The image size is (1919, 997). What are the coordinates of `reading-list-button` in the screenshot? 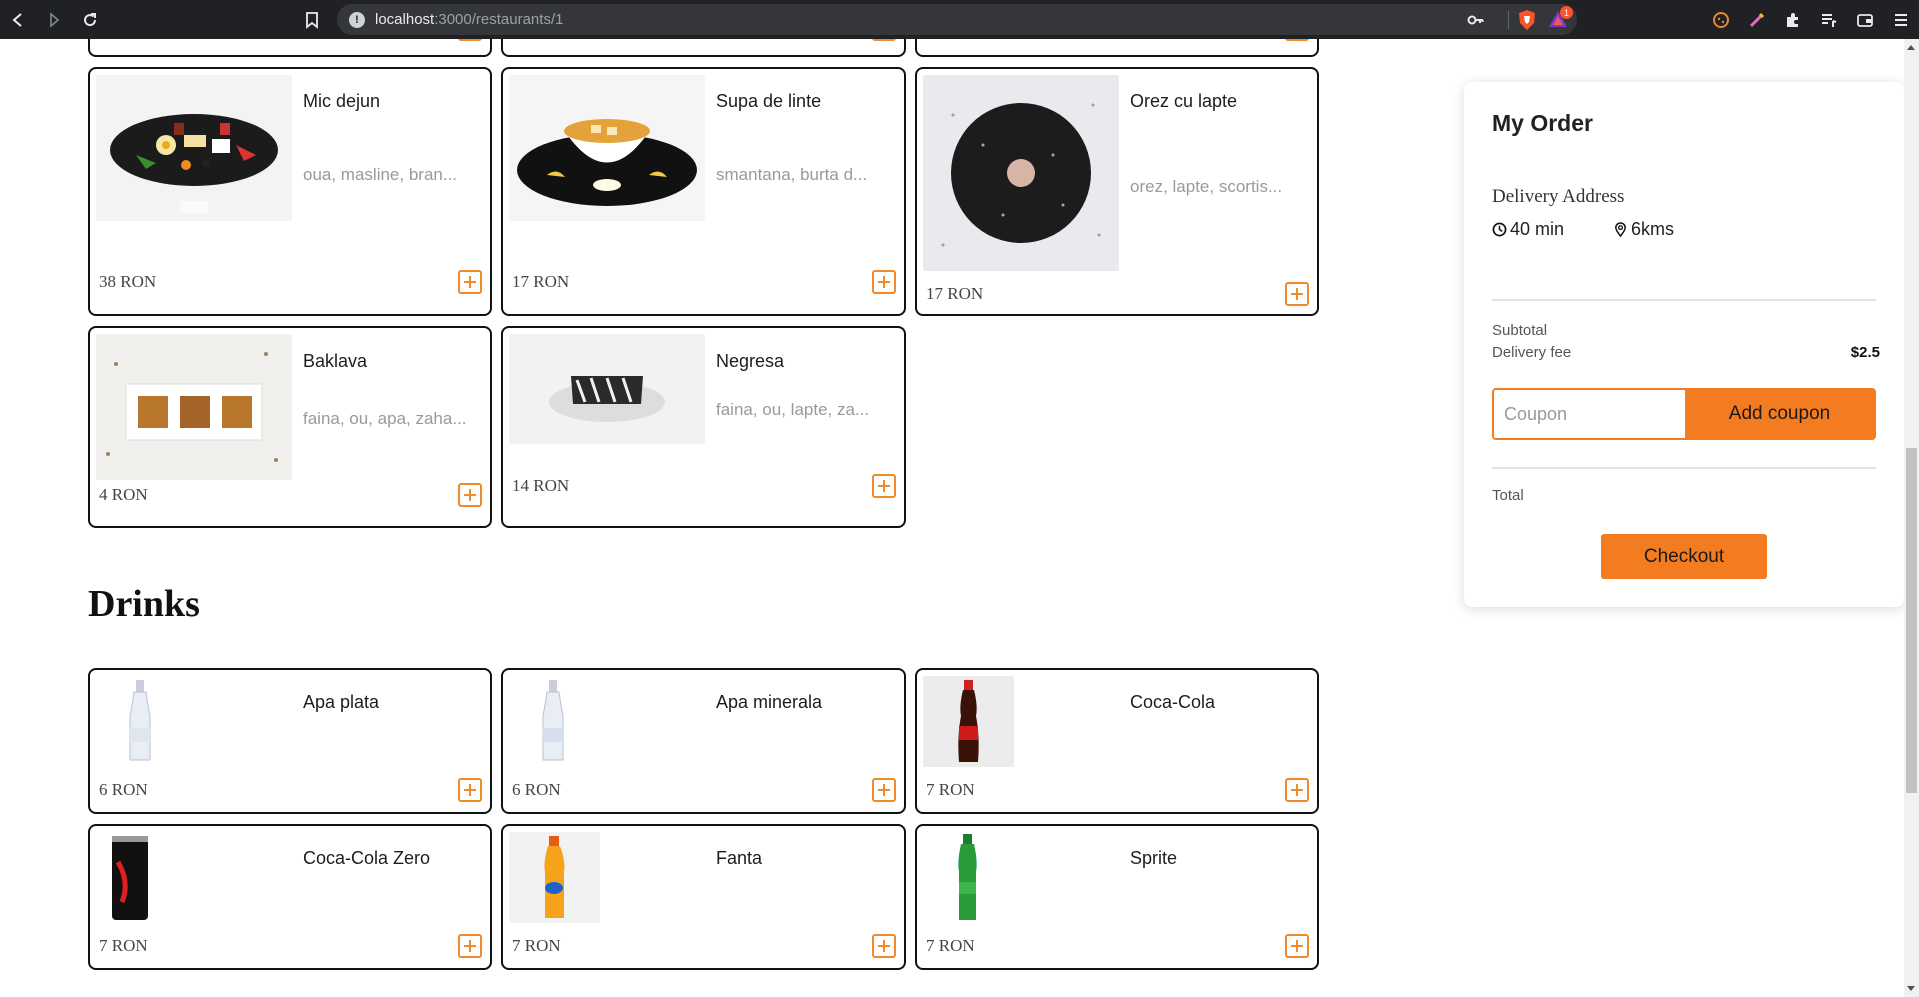 It's located at (1829, 19).